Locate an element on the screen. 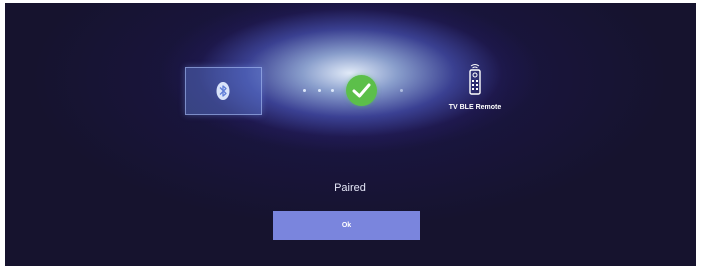  remote-control-icon is located at coordinates (475, 79).